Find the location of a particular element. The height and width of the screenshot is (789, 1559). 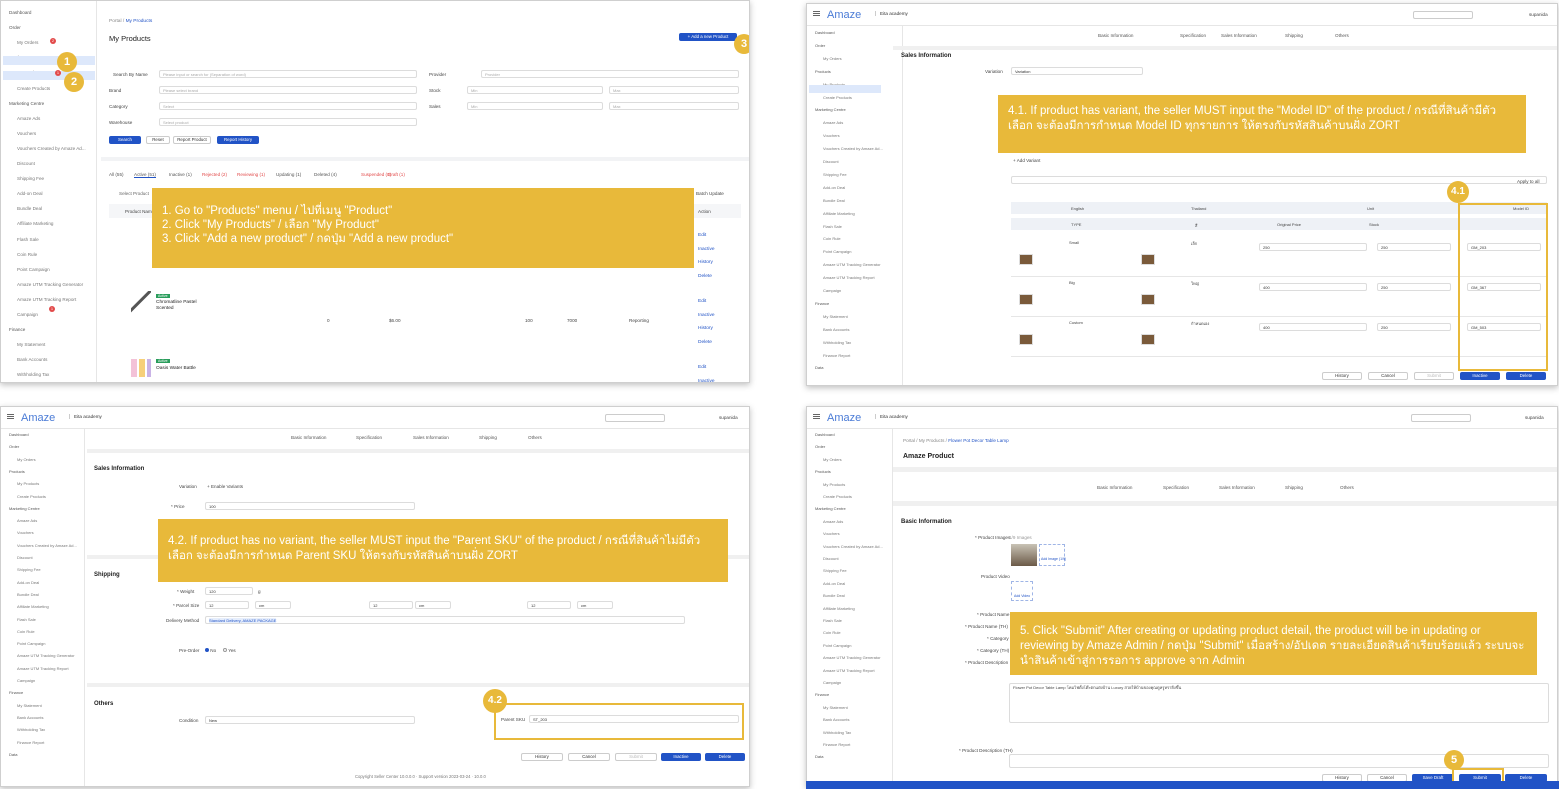

parcel-input-1: 12 is located at coordinates (391, 605).